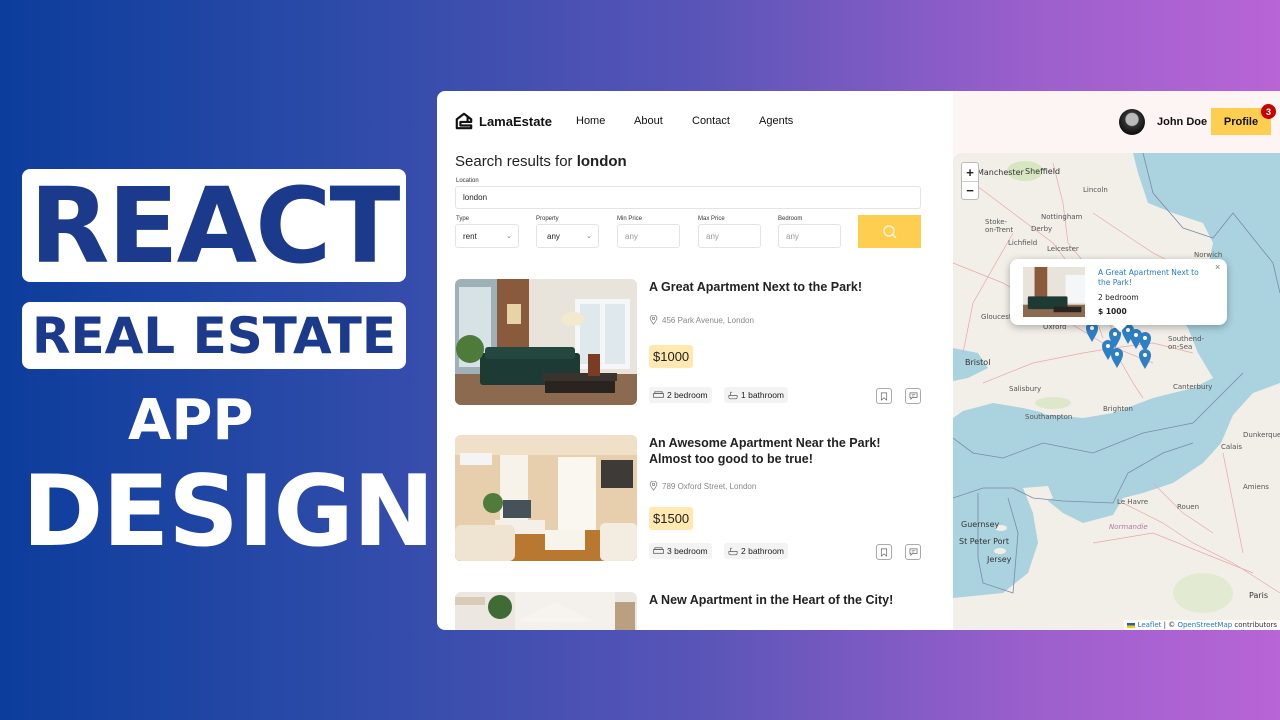 The image size is (1280, 720). What do you see at coordinates (776, 121) in the screenshot?
I see `nav-link-agents: Agents` at bounding box center [776, 121].